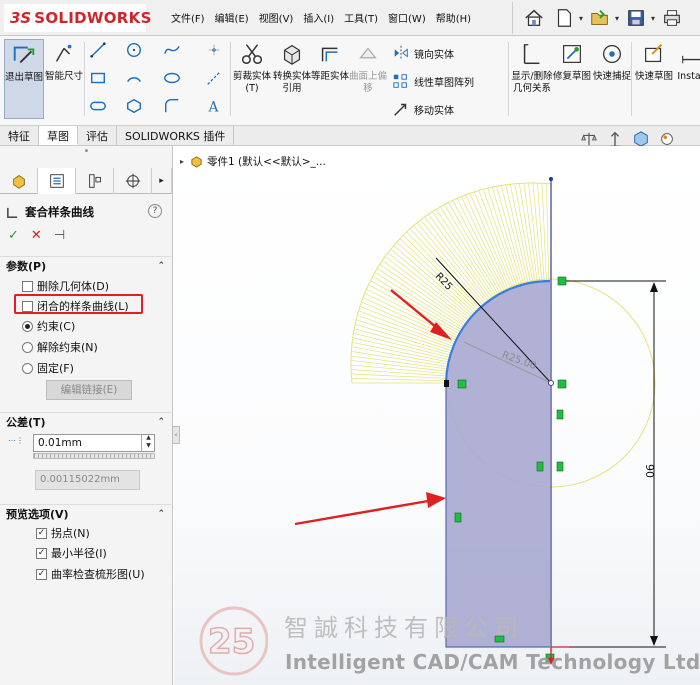  I want to click on slot-icon, so click(98, 106).